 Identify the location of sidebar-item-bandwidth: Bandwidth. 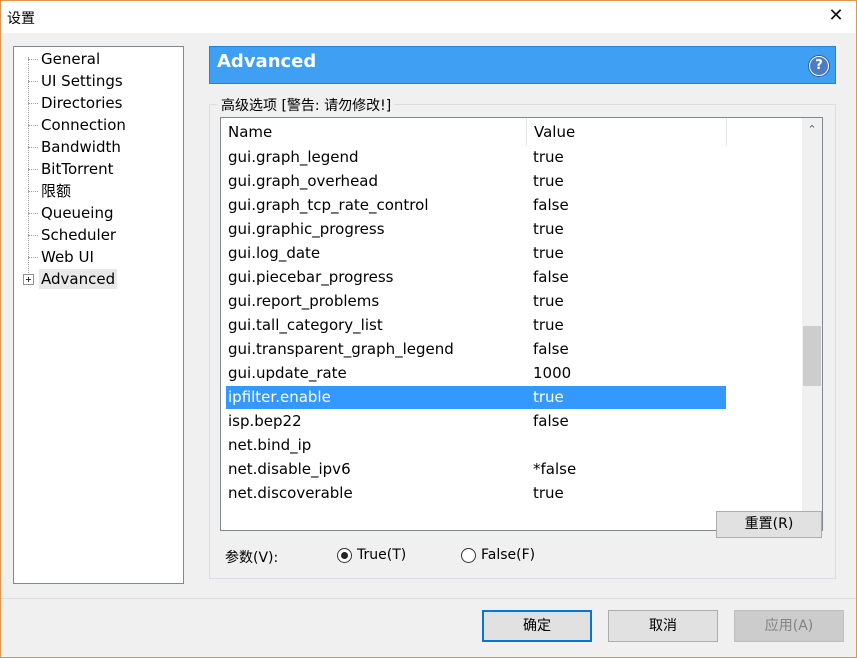
(98, 148).